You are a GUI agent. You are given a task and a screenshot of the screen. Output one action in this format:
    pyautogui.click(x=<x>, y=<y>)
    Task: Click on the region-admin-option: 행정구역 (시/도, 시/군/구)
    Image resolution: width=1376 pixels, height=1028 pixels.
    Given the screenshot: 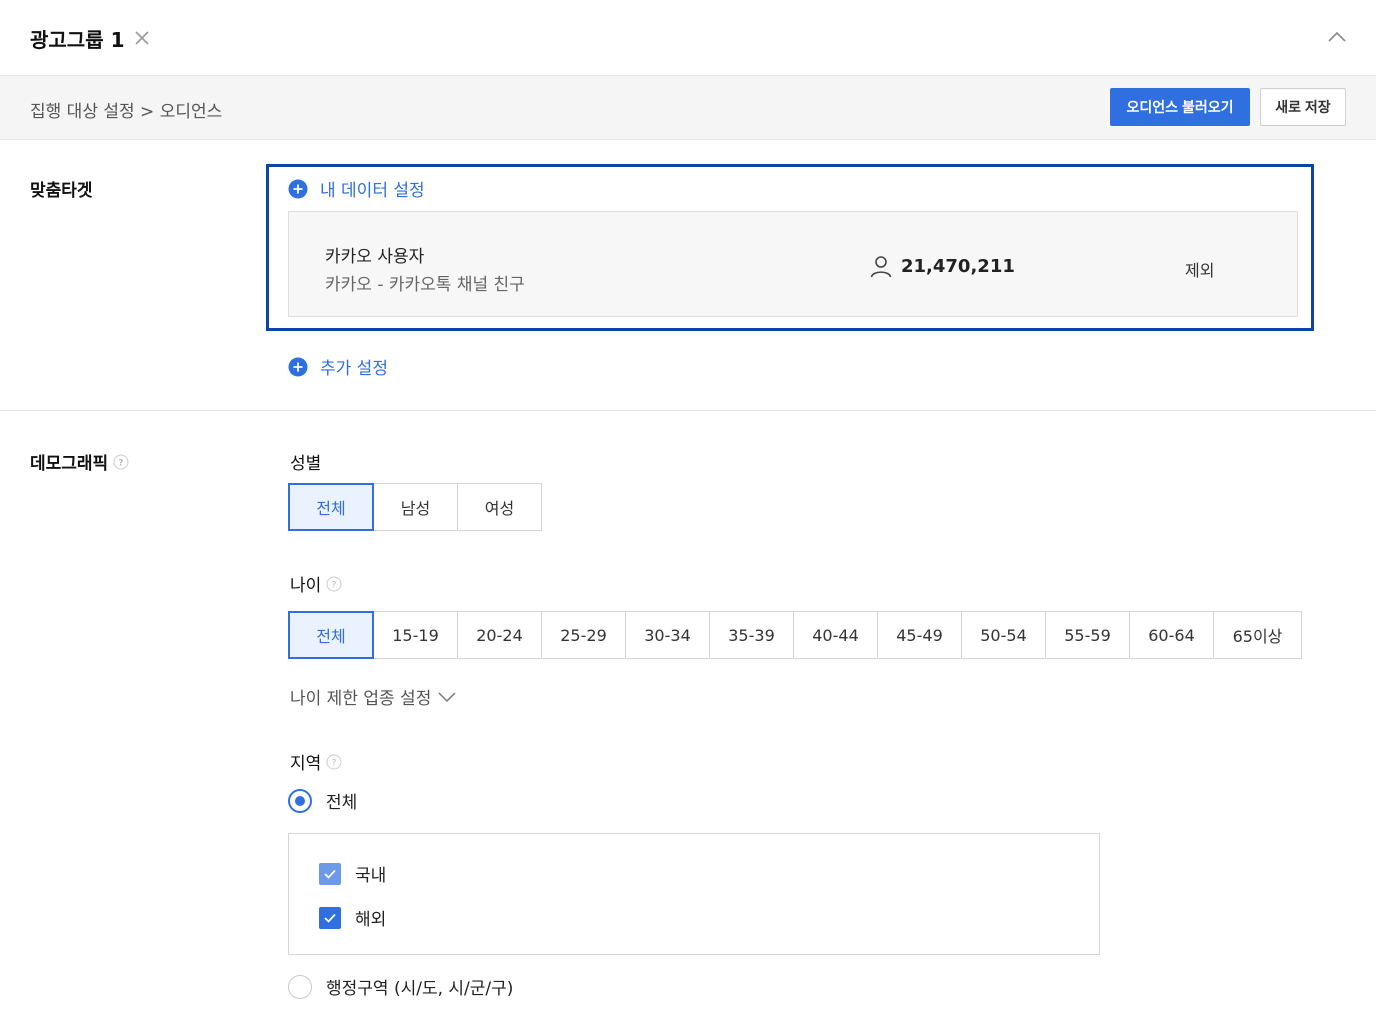 What is the action you would take?
    pyautogui.click(x=400, y=986)
    